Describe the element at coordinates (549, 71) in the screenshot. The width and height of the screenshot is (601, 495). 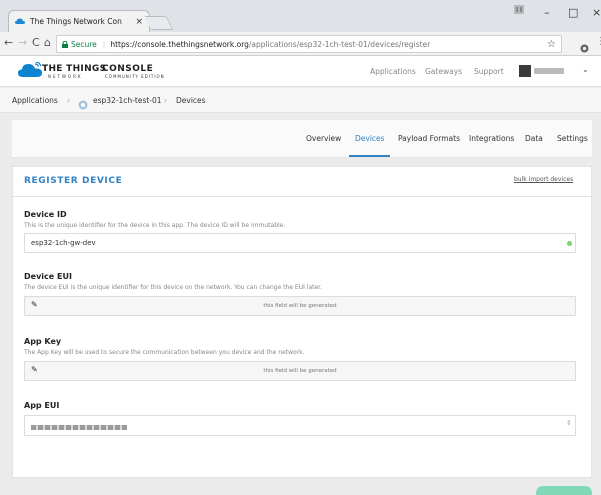
I see `username-blurred` at that location.